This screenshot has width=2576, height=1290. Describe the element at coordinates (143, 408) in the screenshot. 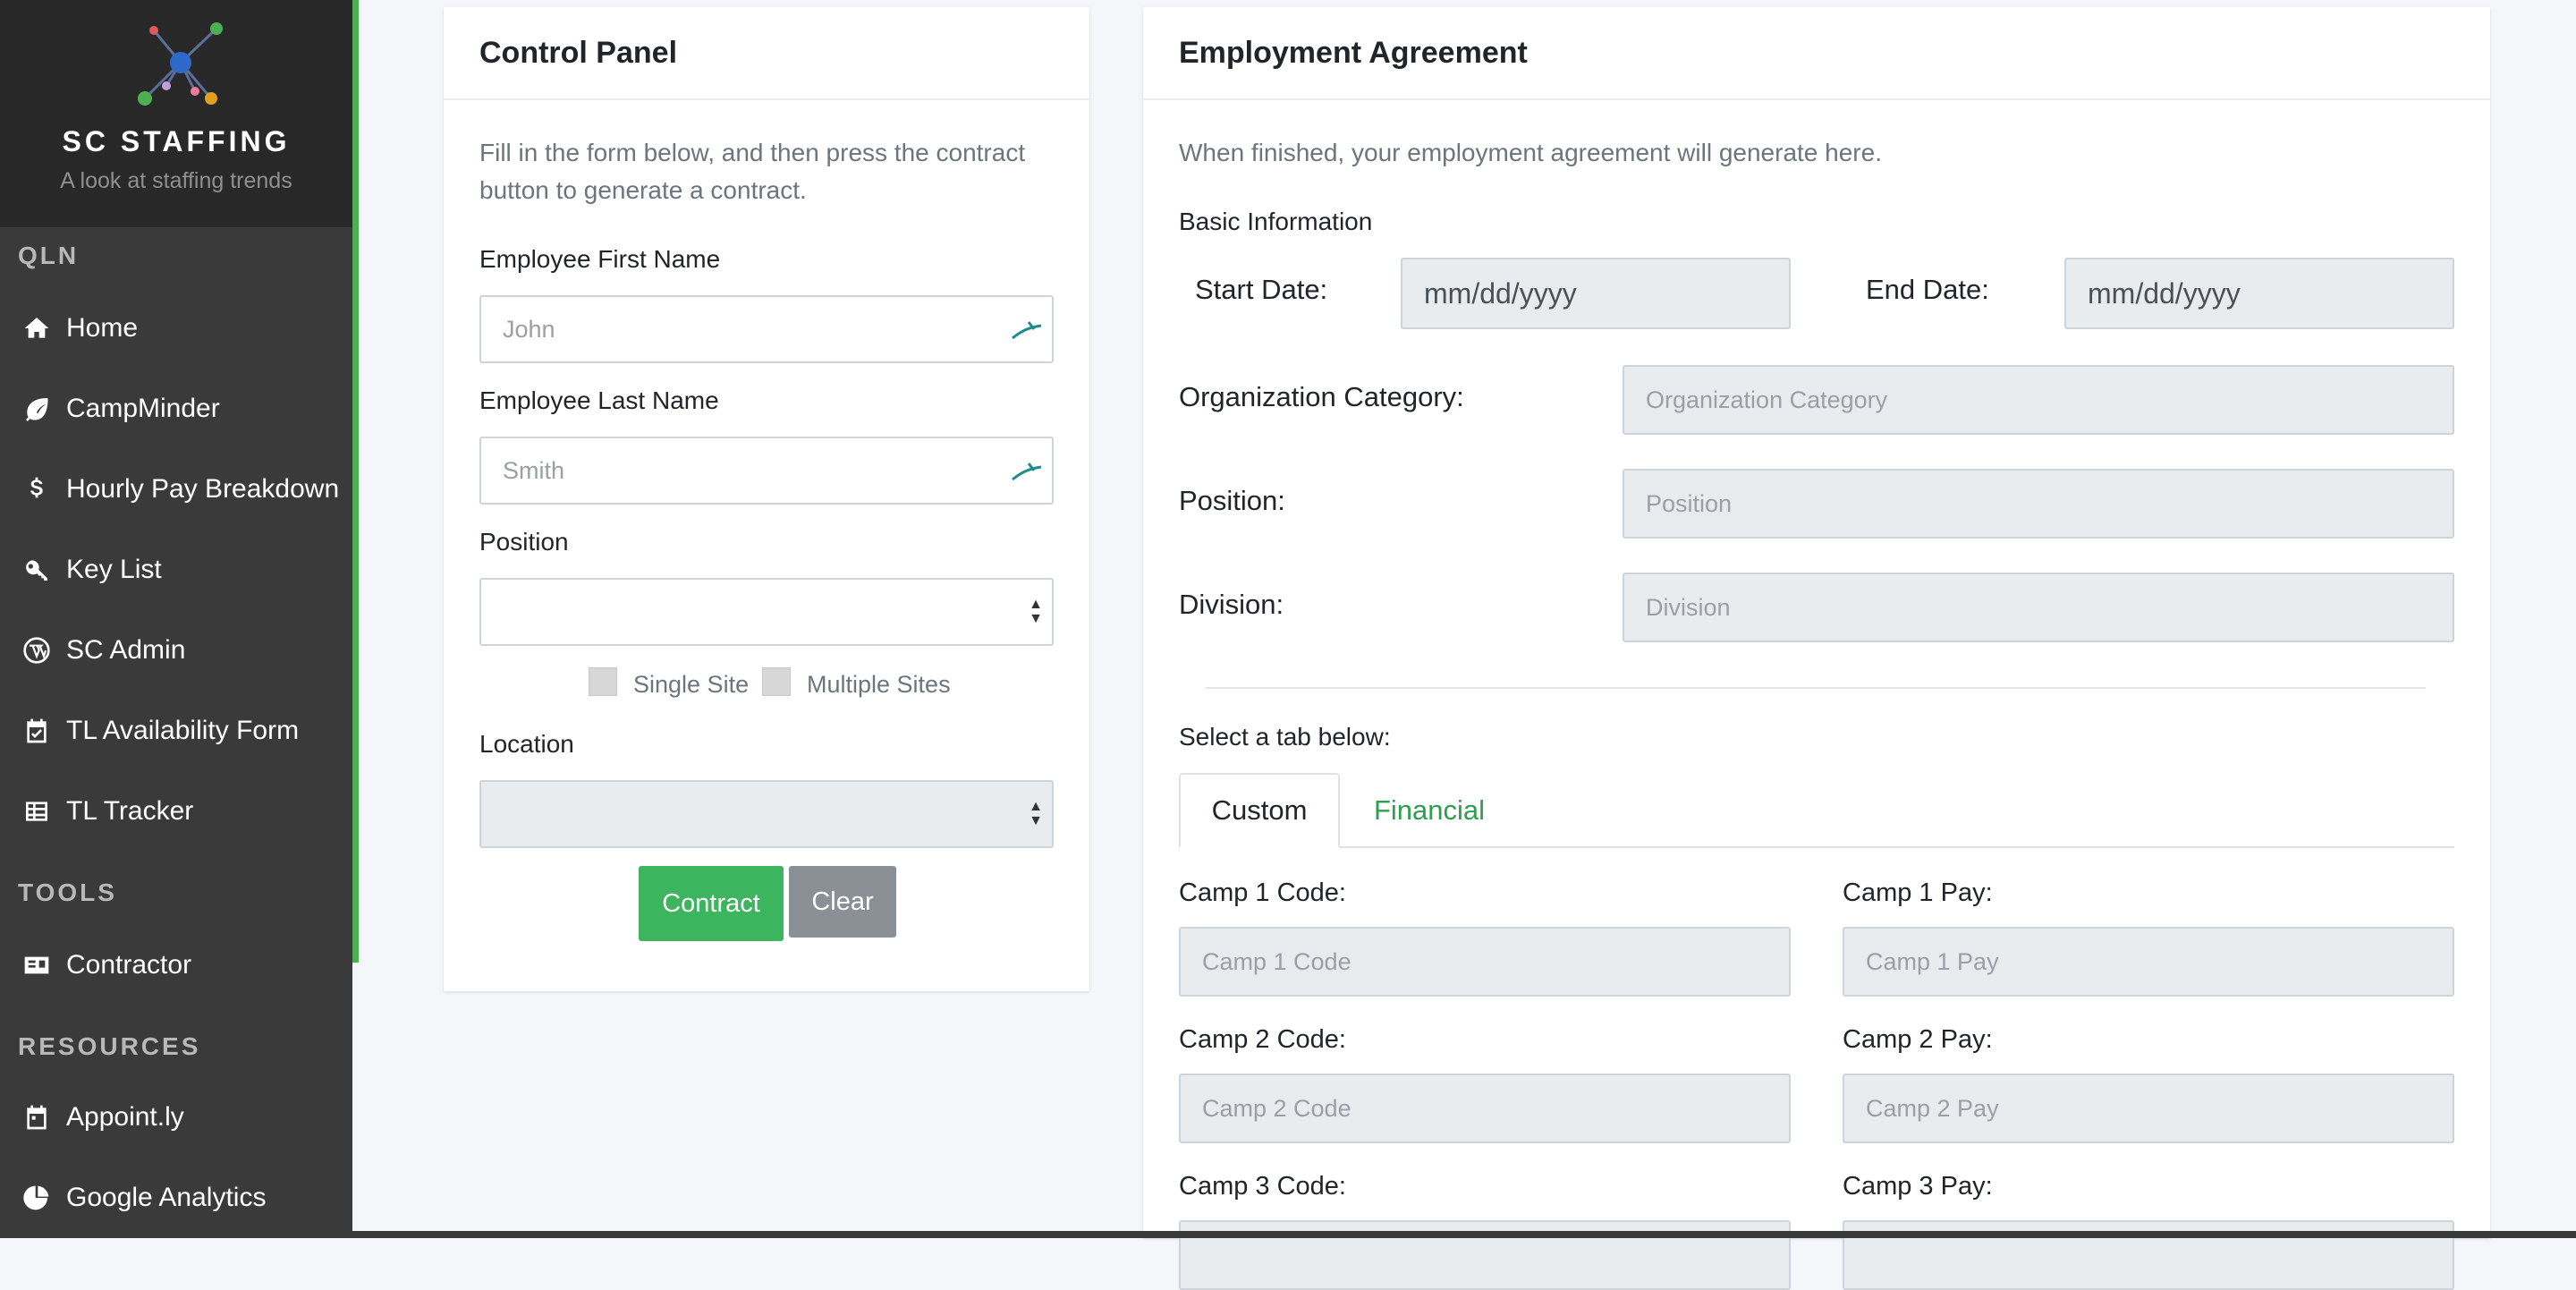

I see `sidebar-item-label: CampMinder` at that location.